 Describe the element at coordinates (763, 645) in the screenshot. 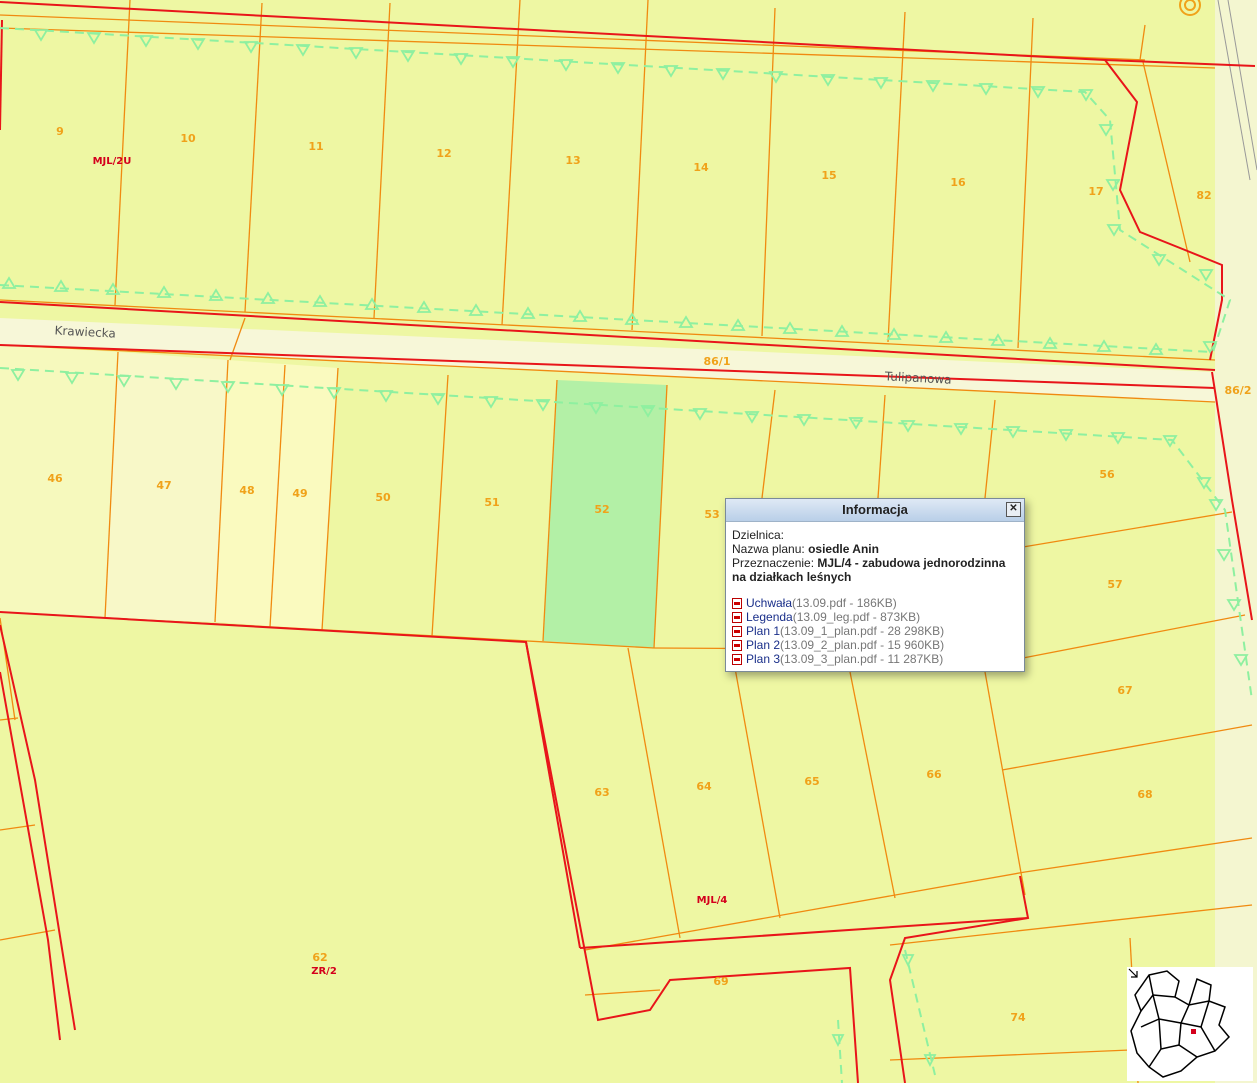

I see `document-link: Plan 2` at that location.